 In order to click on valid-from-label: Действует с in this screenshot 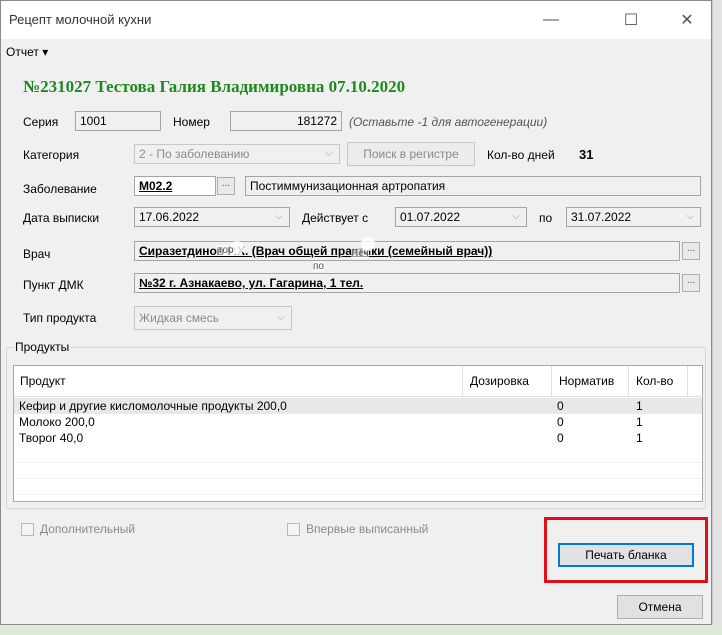, I will do `click(335, 218)`.